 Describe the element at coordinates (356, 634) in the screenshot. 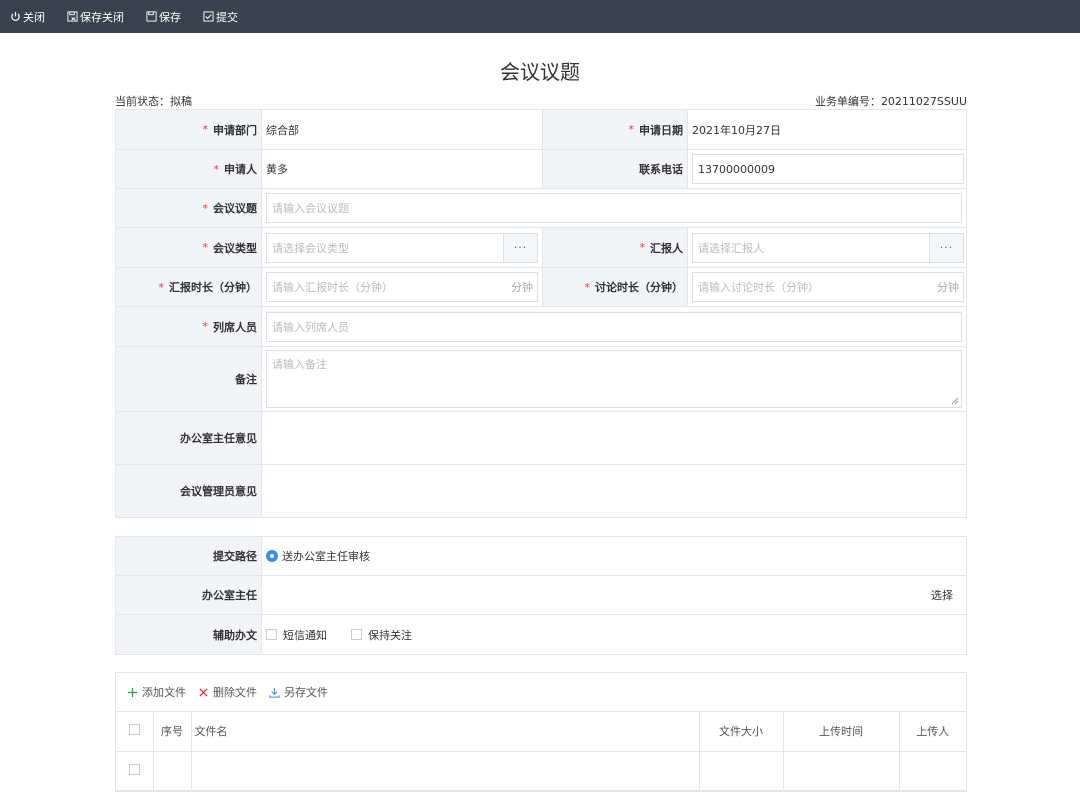

I see `follow-checkbox` at that location.